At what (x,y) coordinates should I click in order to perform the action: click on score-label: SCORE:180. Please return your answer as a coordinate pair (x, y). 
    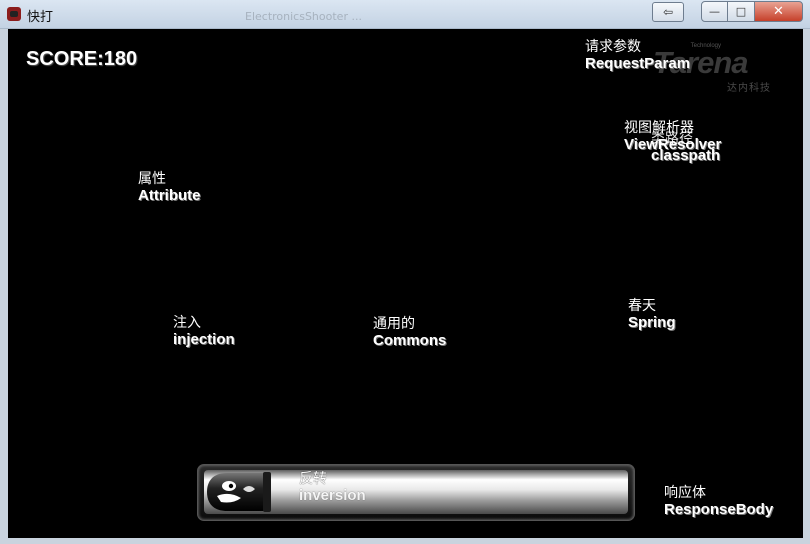
    Looking at the image, I should click on (82, 59).